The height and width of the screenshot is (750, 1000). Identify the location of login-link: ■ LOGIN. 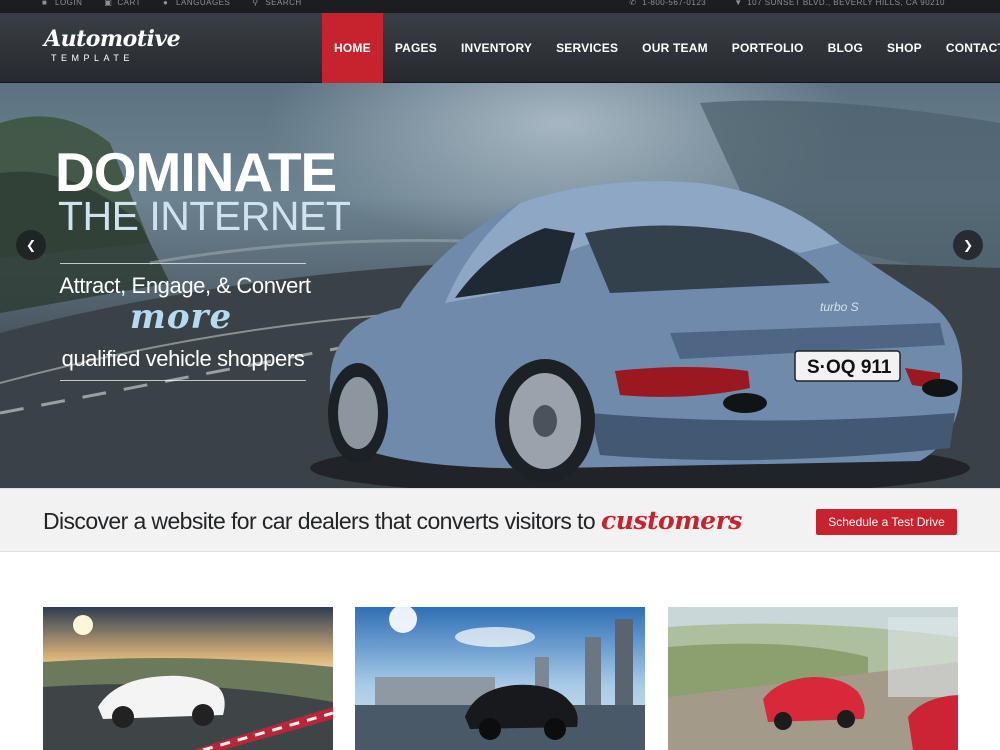
(62, 4).